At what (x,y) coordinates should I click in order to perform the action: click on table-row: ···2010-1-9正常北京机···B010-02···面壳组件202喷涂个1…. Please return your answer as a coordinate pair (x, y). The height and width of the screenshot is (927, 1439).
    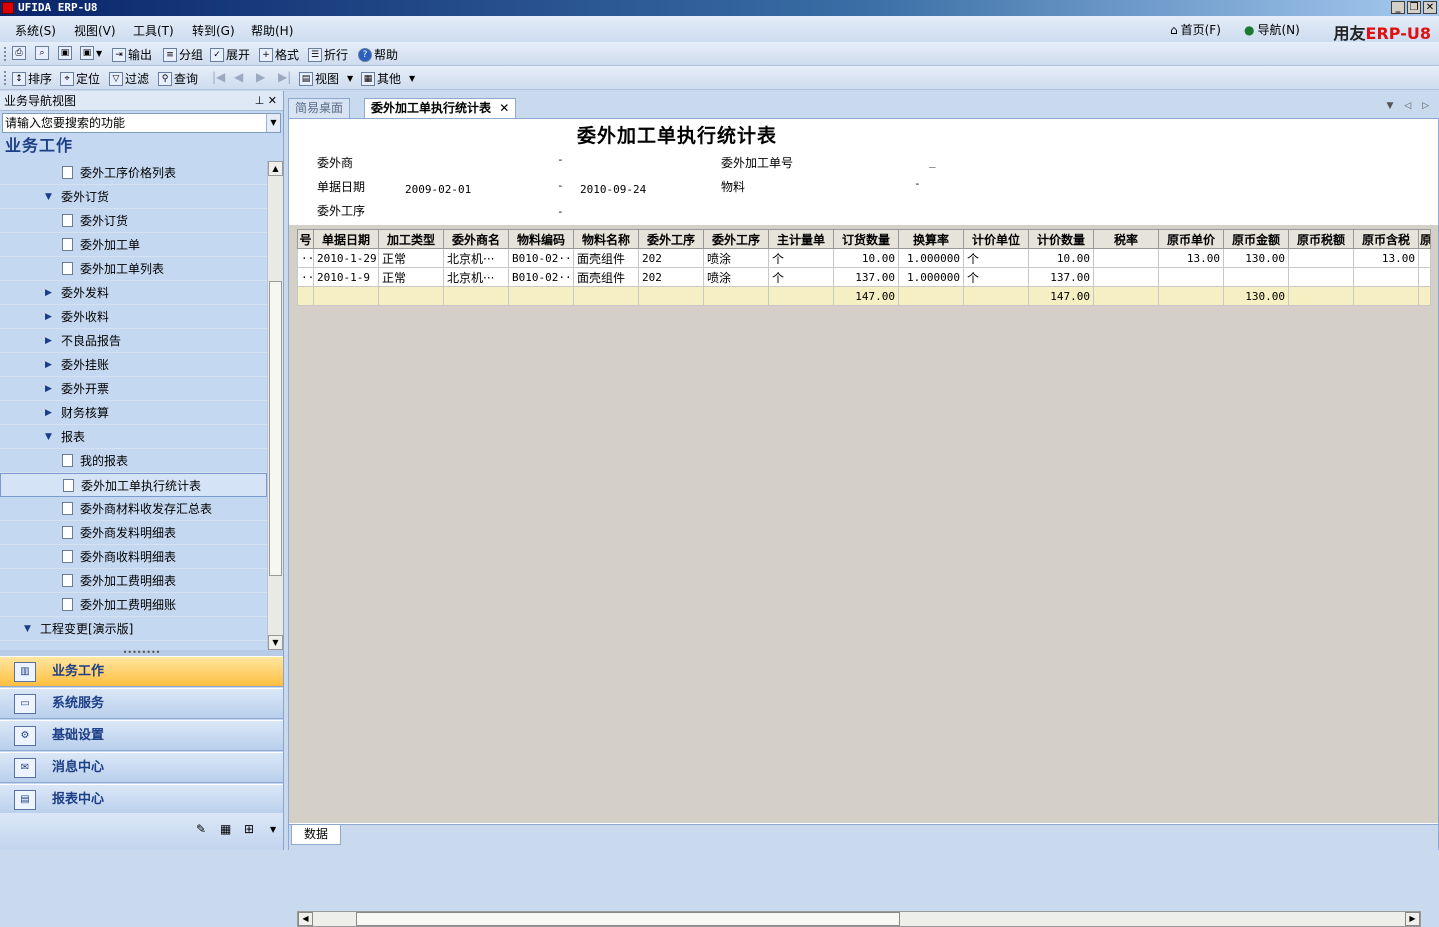
    Looking at the image, I should click on (864, 277).